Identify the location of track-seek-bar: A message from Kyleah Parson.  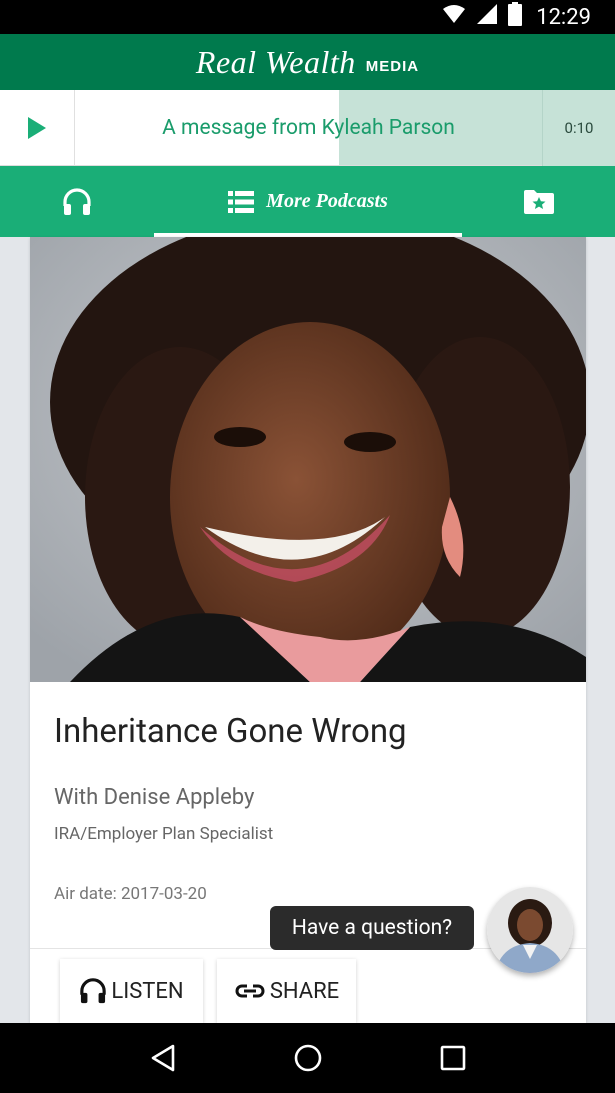
(308, 127).